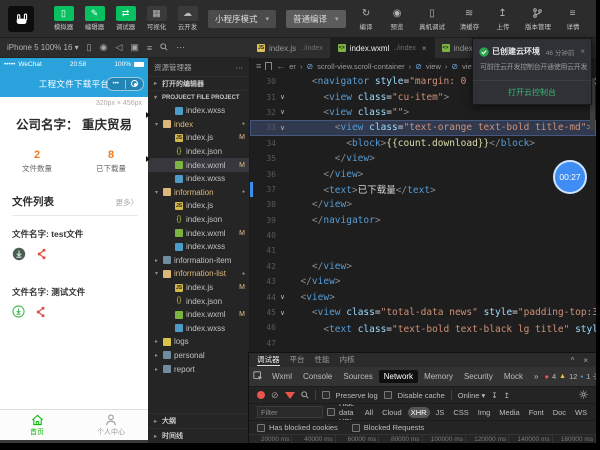 The image size is (600, 450). What do you see at coordinates (261, 427) in the screenshot?
I see `blocked-cookies-checkbox` at bounding box center [261, 427].